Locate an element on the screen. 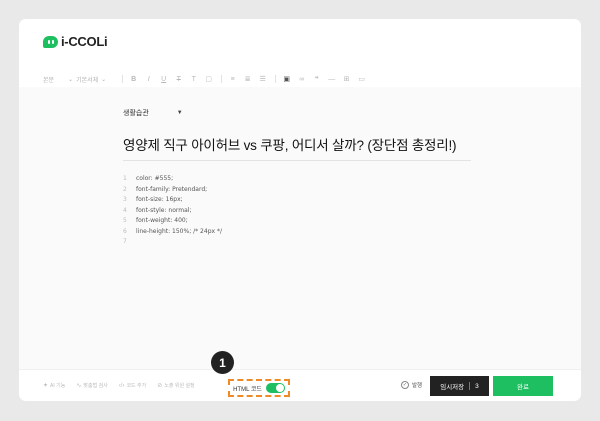 Image resolution: width=600 pixels, height=421 pixels. line-number: 2 is located at coordinates (125, 189).